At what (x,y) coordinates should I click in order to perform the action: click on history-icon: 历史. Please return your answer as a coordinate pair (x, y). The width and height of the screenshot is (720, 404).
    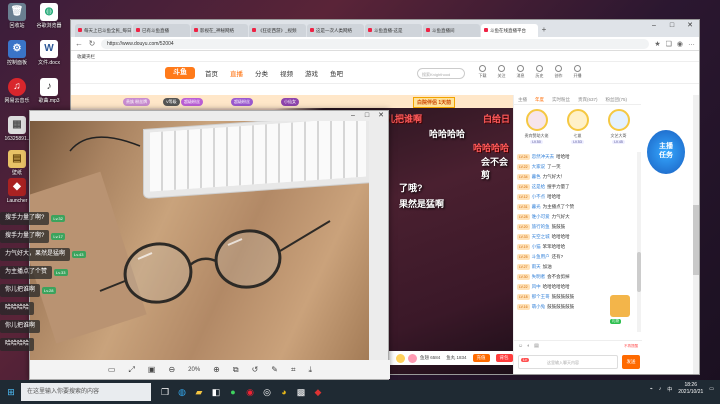
    Looking at the image, I should click on (539, 72).